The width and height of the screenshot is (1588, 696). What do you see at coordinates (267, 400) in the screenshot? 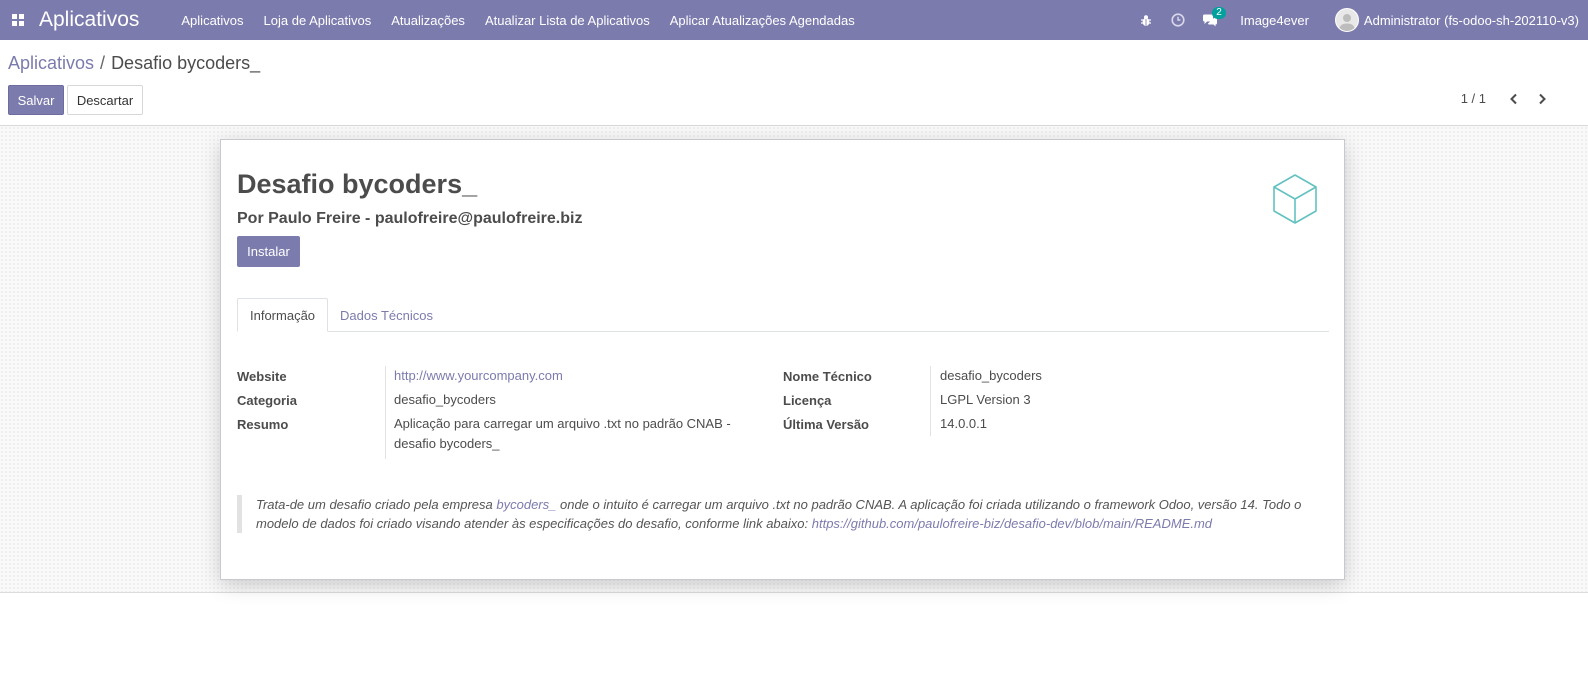
I see `field-label-category: Categoria` at bounding box center [267, 400].